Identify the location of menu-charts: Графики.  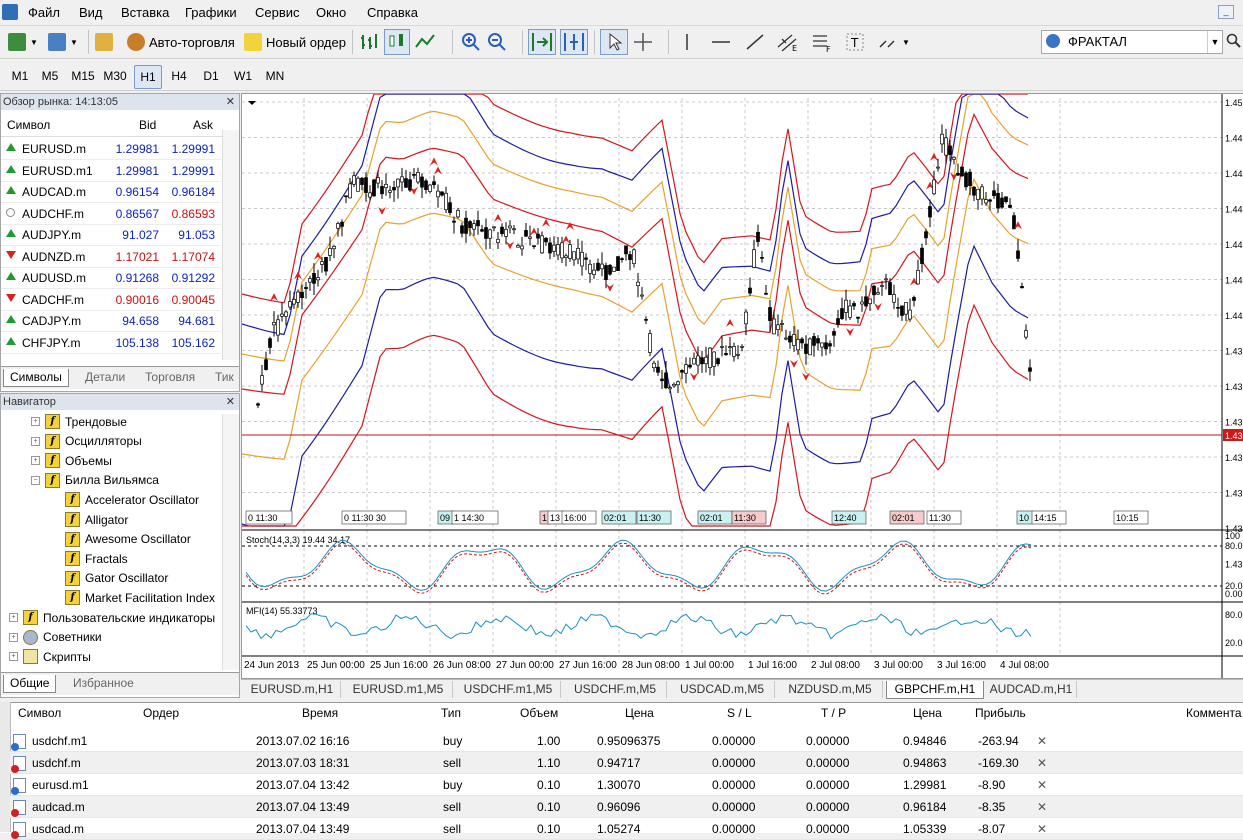
(211, 12).